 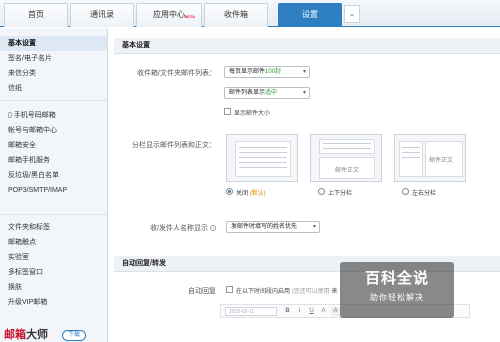 I want to click on top-tab-bar: 首页 通讯录 应用中心 BETA 收件箱 设置 ⌄, so click(x=250, y=13).